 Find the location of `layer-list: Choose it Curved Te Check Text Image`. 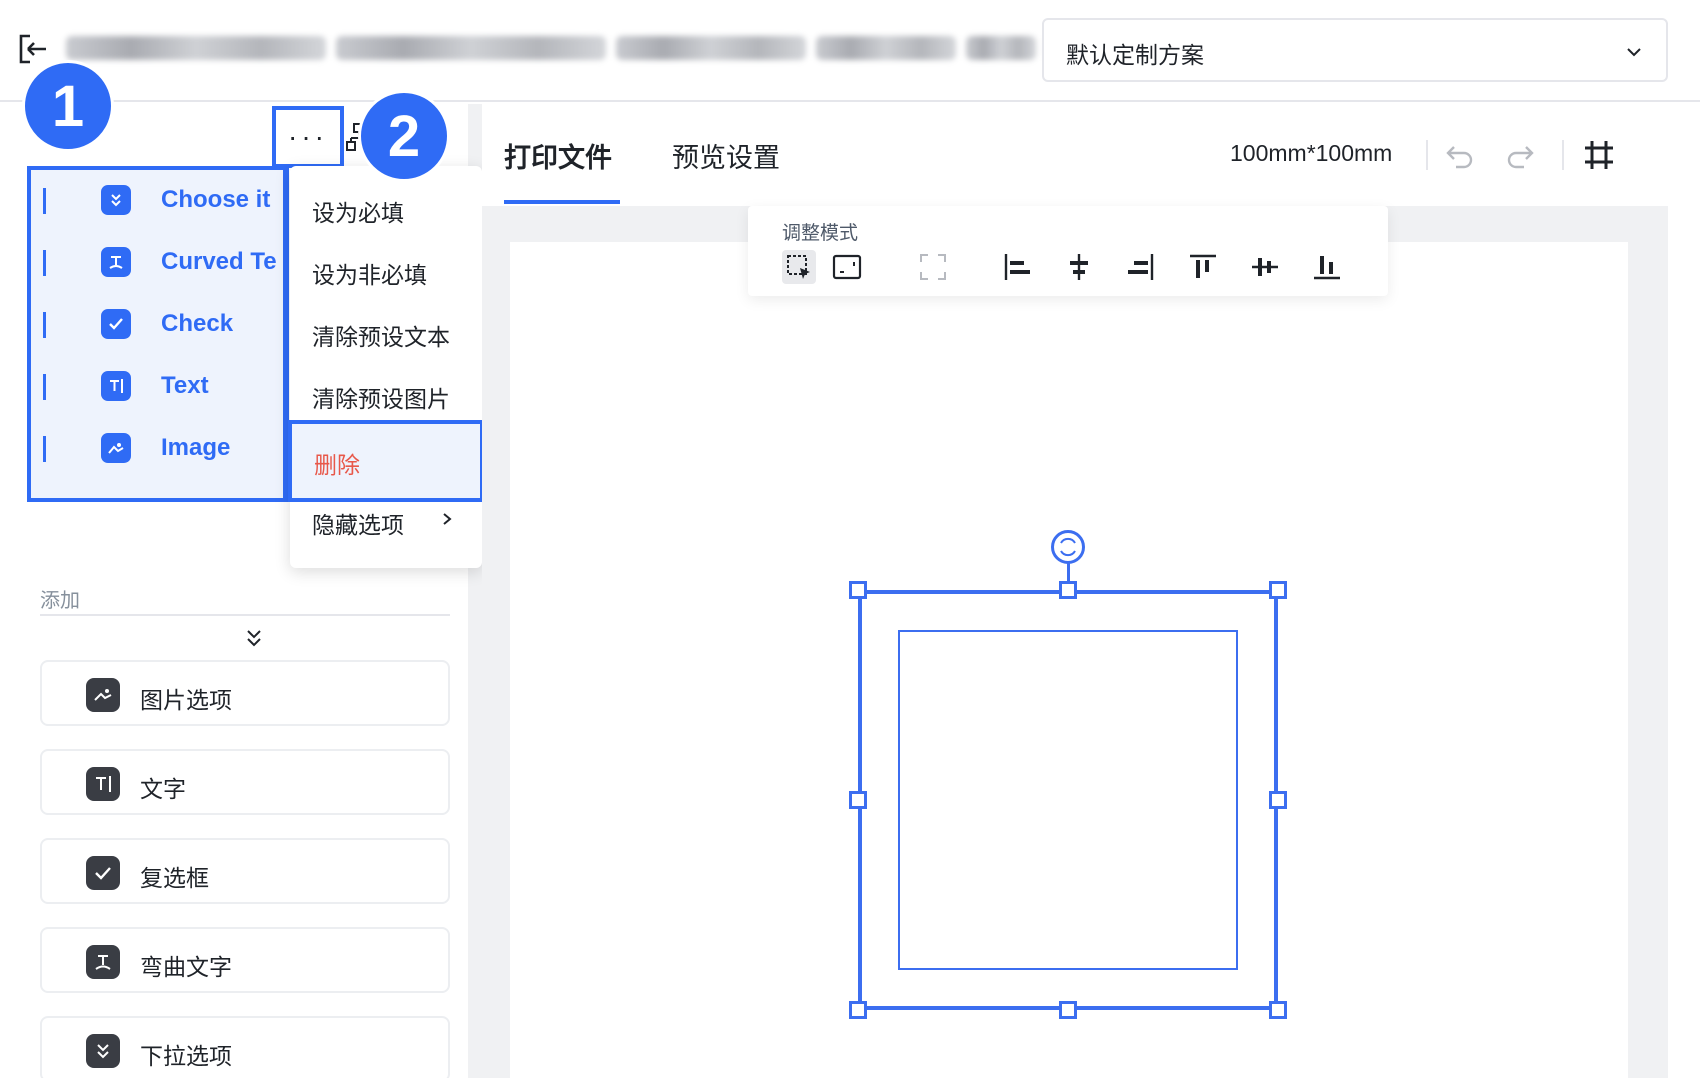

layer-list: Choose it Curved Te Check Text Image is located at coordinates (157, 334).